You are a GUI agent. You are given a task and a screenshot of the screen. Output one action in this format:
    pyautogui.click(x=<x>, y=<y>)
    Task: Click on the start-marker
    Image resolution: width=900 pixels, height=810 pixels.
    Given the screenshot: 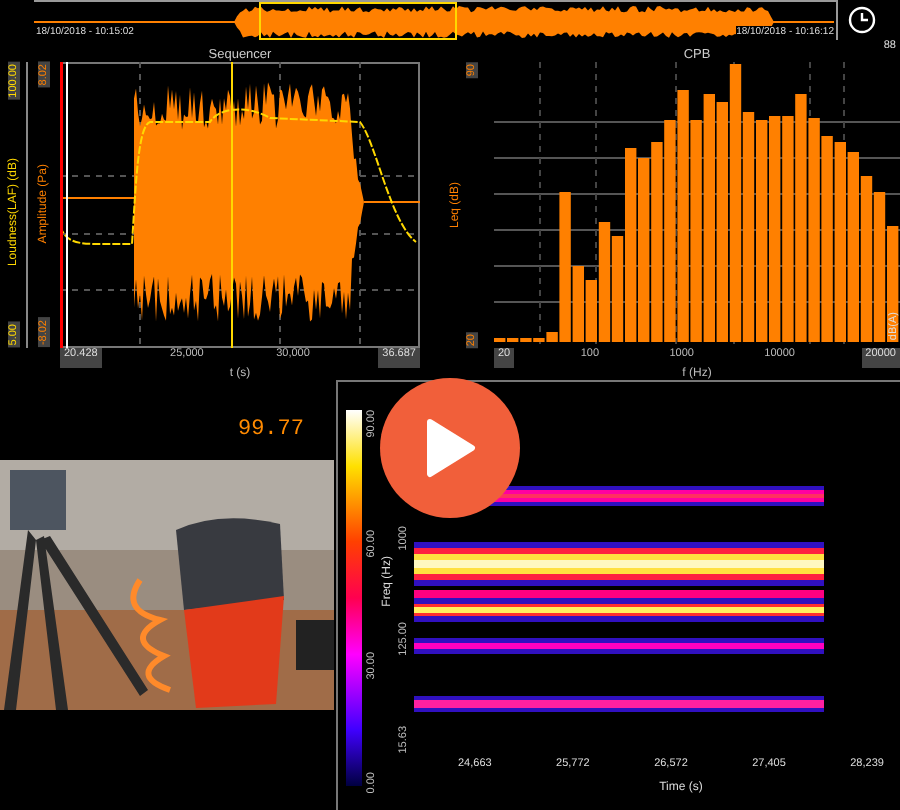 What is the action you would take?
    pyautogui.click(x=61, y=205)
    